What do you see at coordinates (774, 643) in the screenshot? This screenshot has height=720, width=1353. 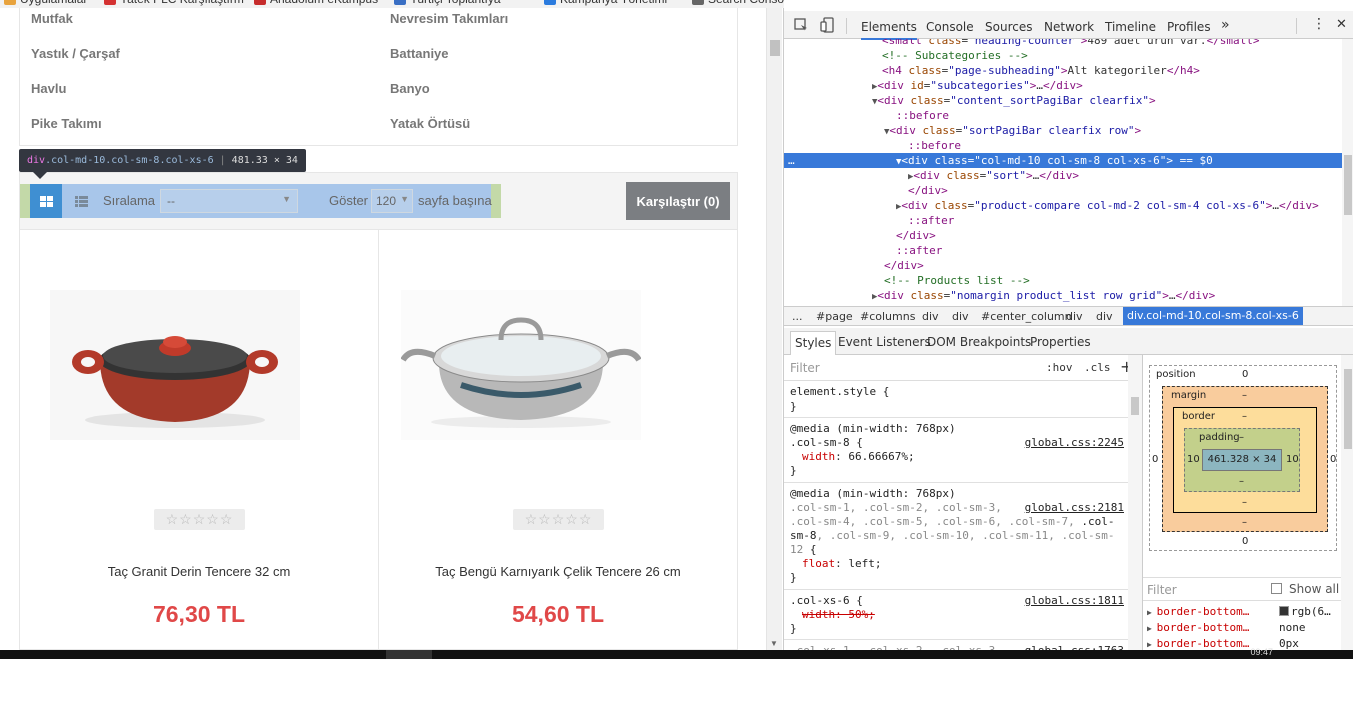 I see `scroll-down-icon: ▼` at bounding box center [774, 643].